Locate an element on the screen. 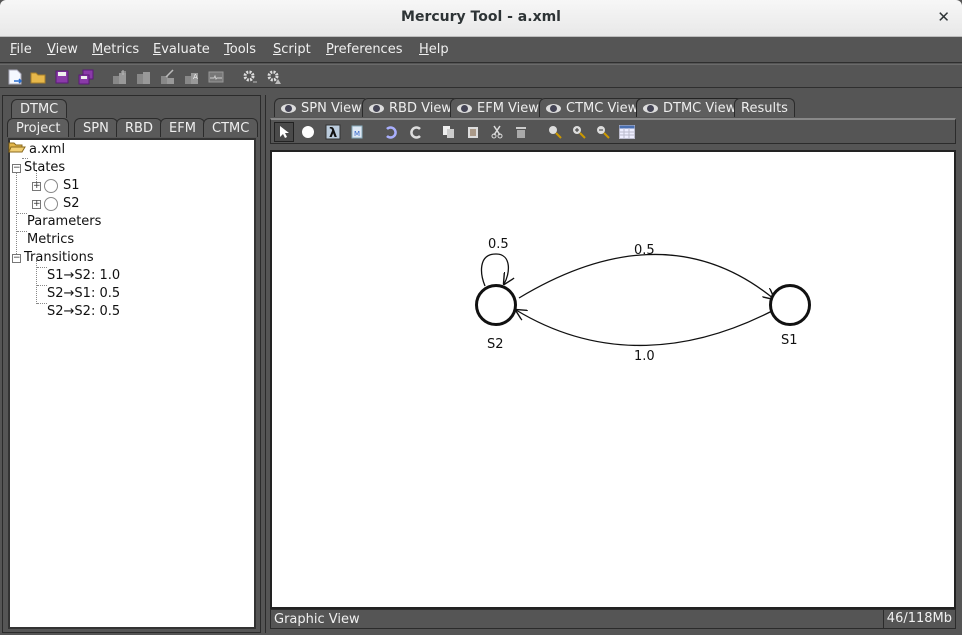  edge-label-s1-s2: 1.0 is located at coordinates (644, 356).